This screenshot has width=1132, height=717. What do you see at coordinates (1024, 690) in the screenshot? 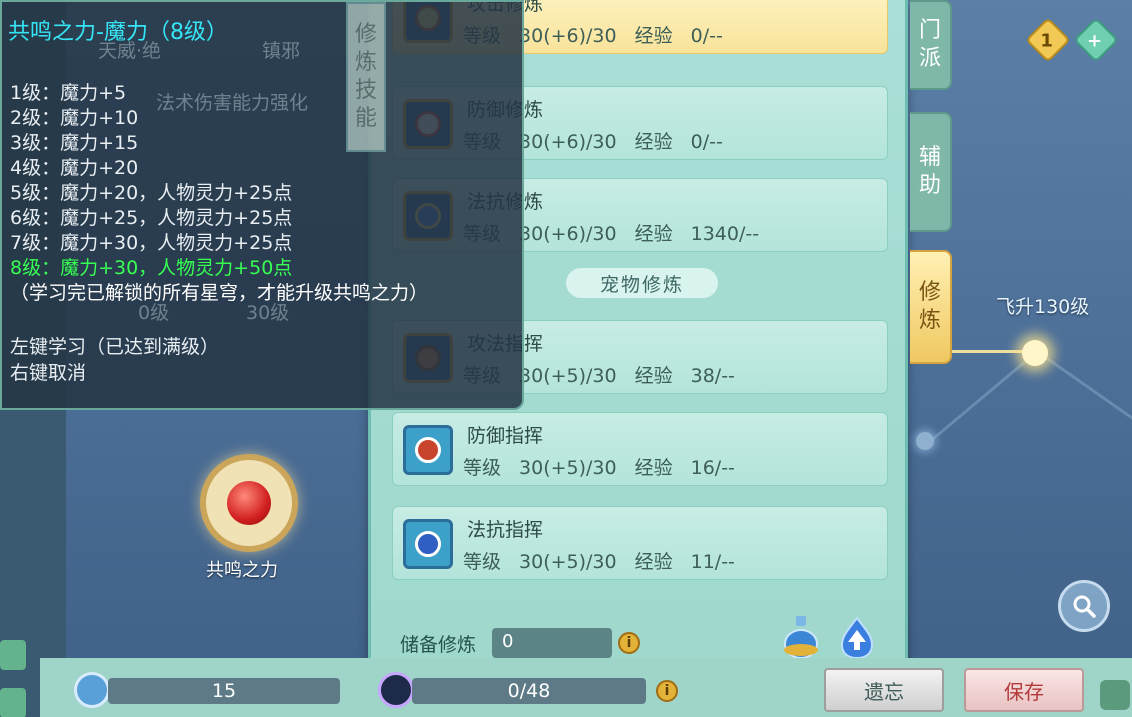
I see `save-button: 保存` at bounding box center [1024, 690].